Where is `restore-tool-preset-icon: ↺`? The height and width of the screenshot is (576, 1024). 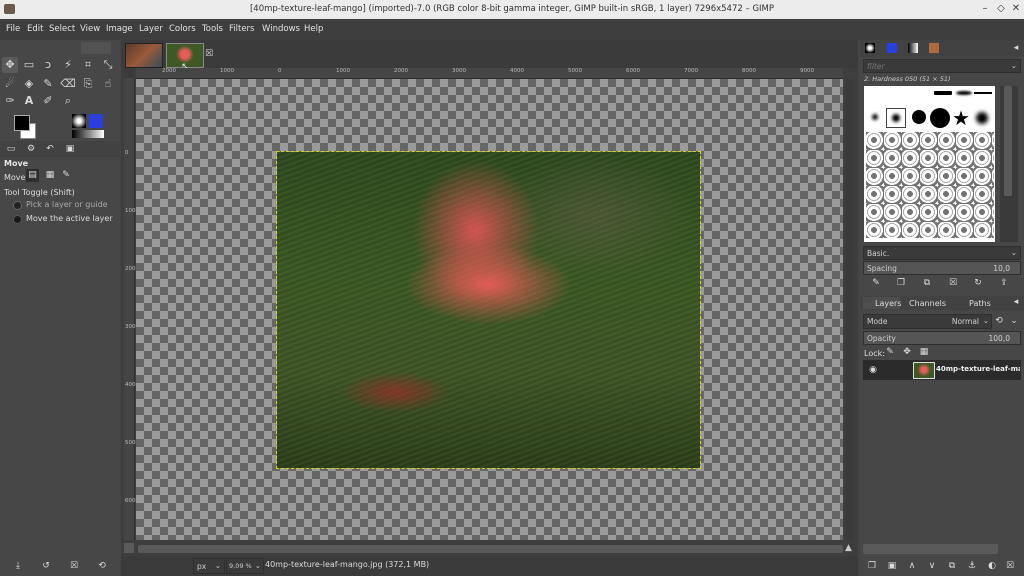 restore-tool-preset-icon: ↺ is located at coordinates (46, 566).